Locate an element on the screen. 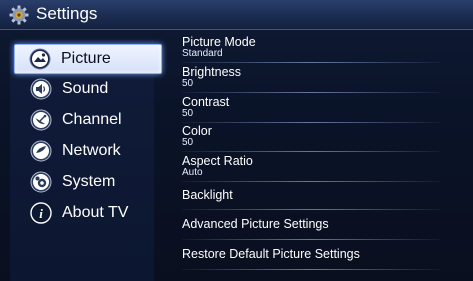 The height and width of the screenshot is (281, 473). menu-item-picture: Picture is located at coordinates (88, 59).